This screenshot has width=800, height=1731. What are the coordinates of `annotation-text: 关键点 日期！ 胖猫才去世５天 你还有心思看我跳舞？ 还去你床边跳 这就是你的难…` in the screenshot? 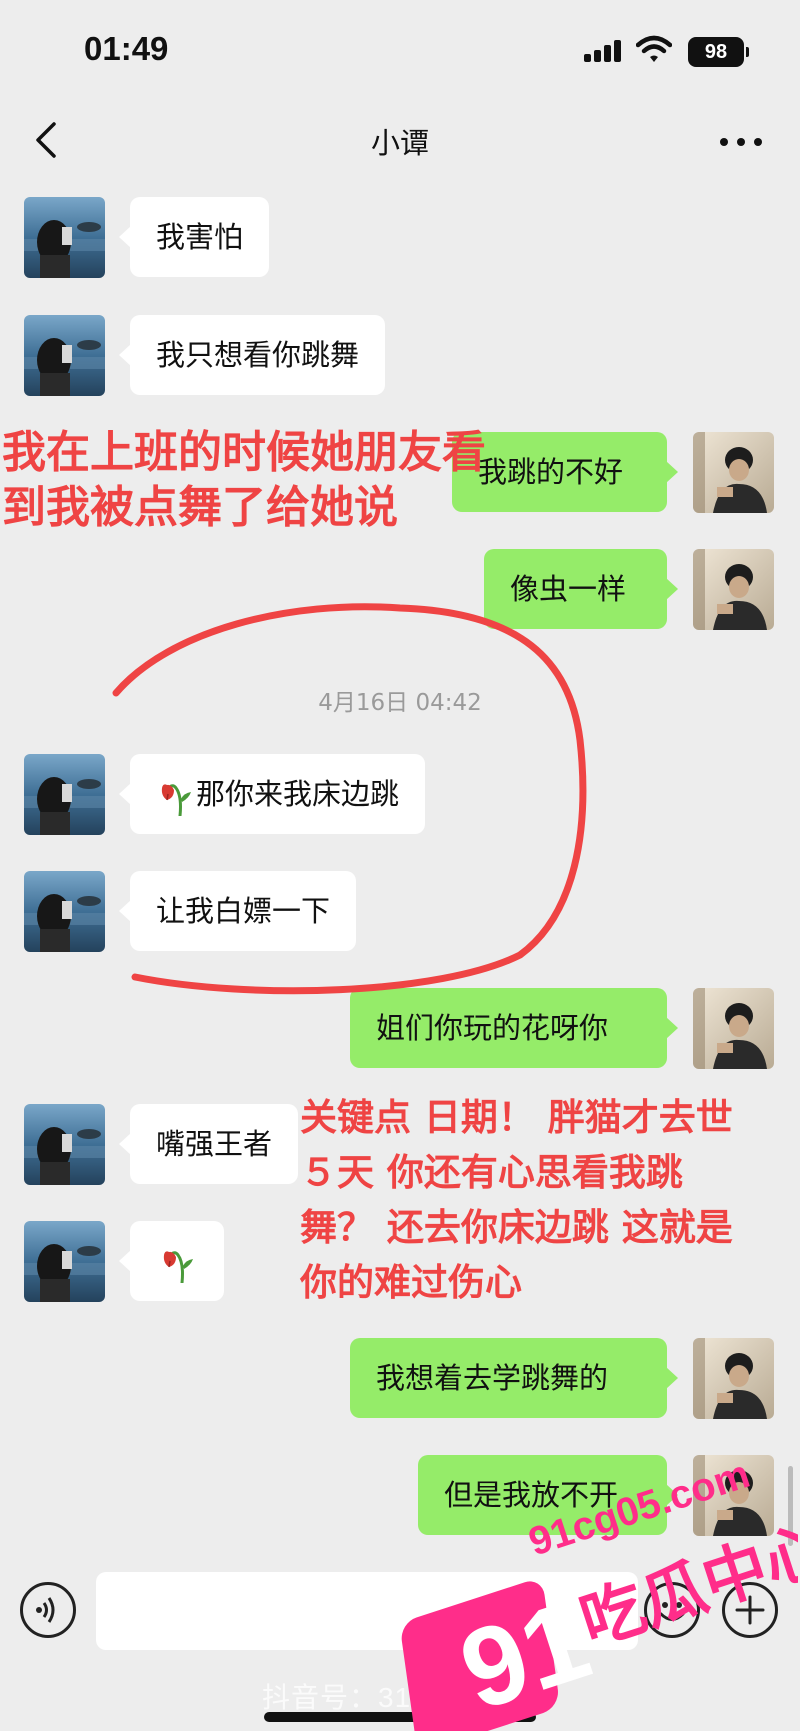 It's located at (516, 1200).